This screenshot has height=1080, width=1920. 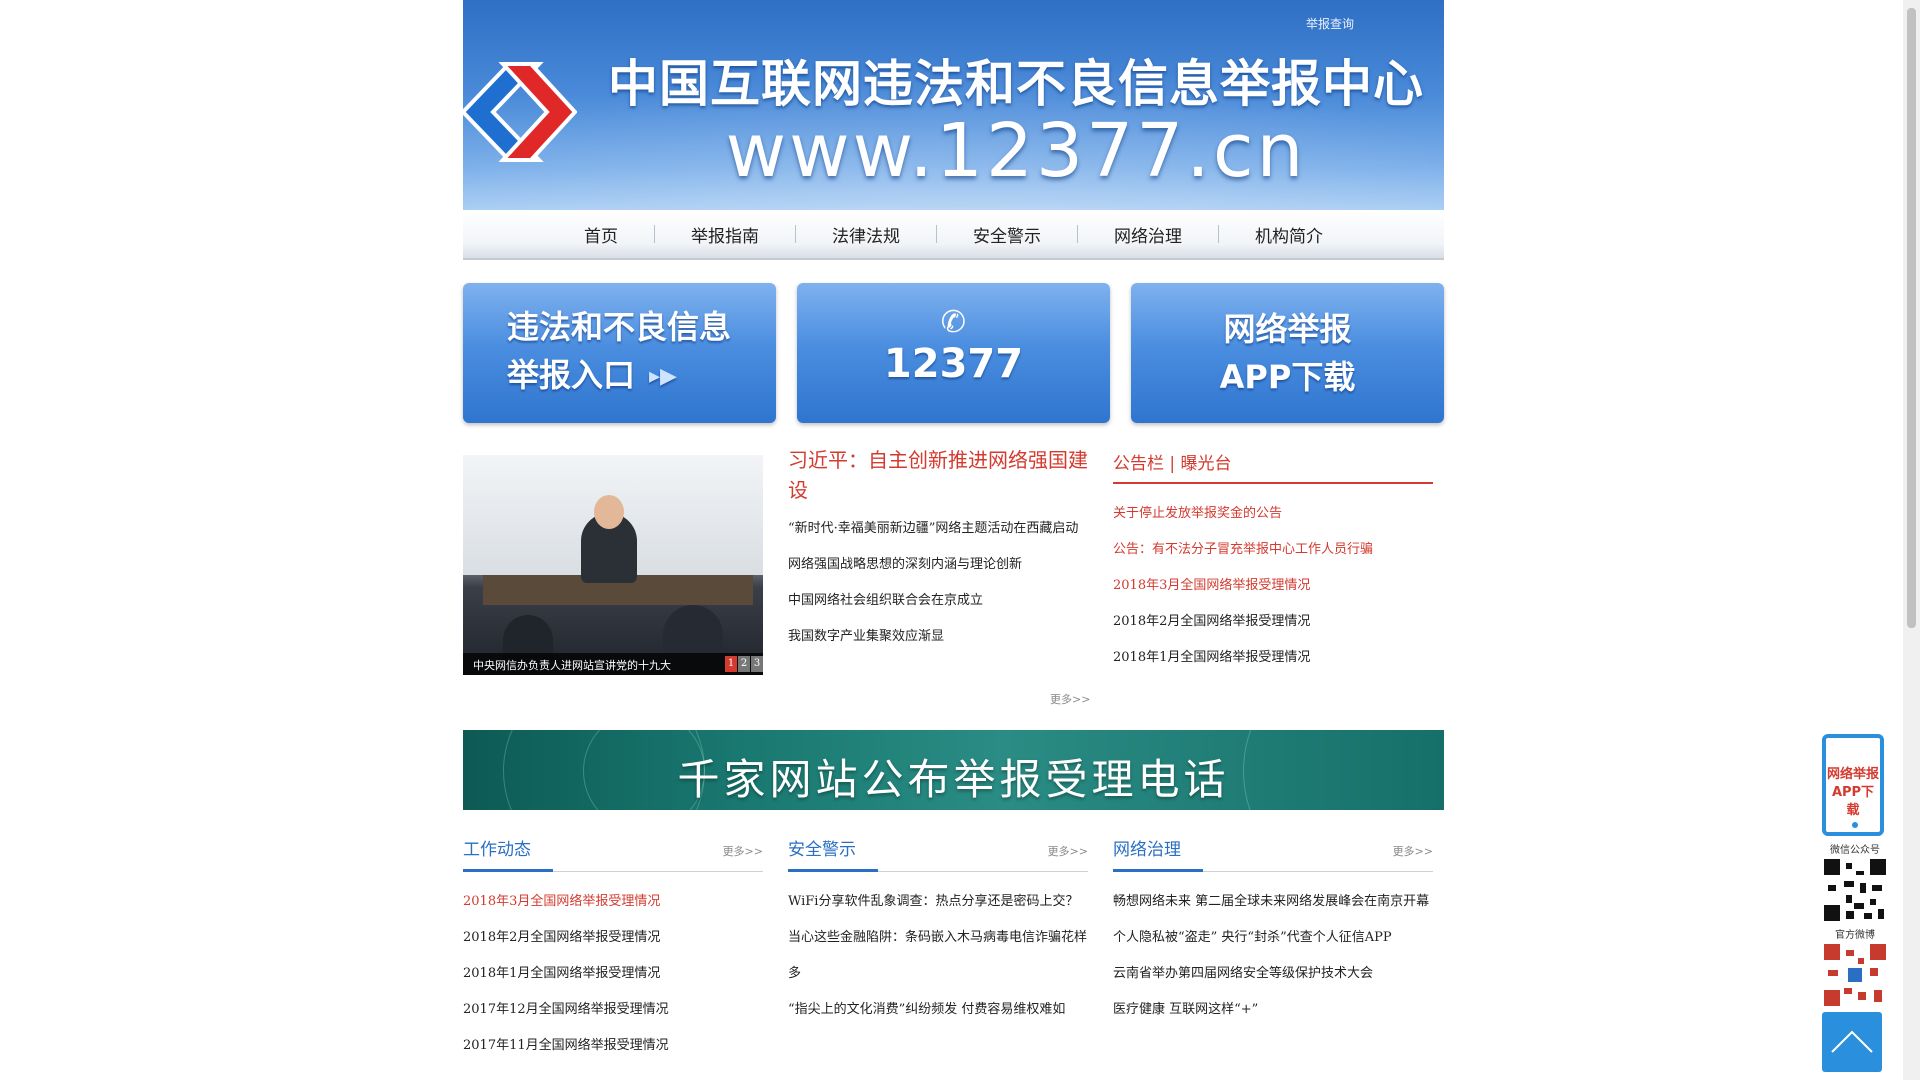 What do you see at coordinates (1273, 974) in the screenshot?
I see `list-item: 云南省举办第四届网络安全等级保护技术大会` at bounding box center [1273, 974].